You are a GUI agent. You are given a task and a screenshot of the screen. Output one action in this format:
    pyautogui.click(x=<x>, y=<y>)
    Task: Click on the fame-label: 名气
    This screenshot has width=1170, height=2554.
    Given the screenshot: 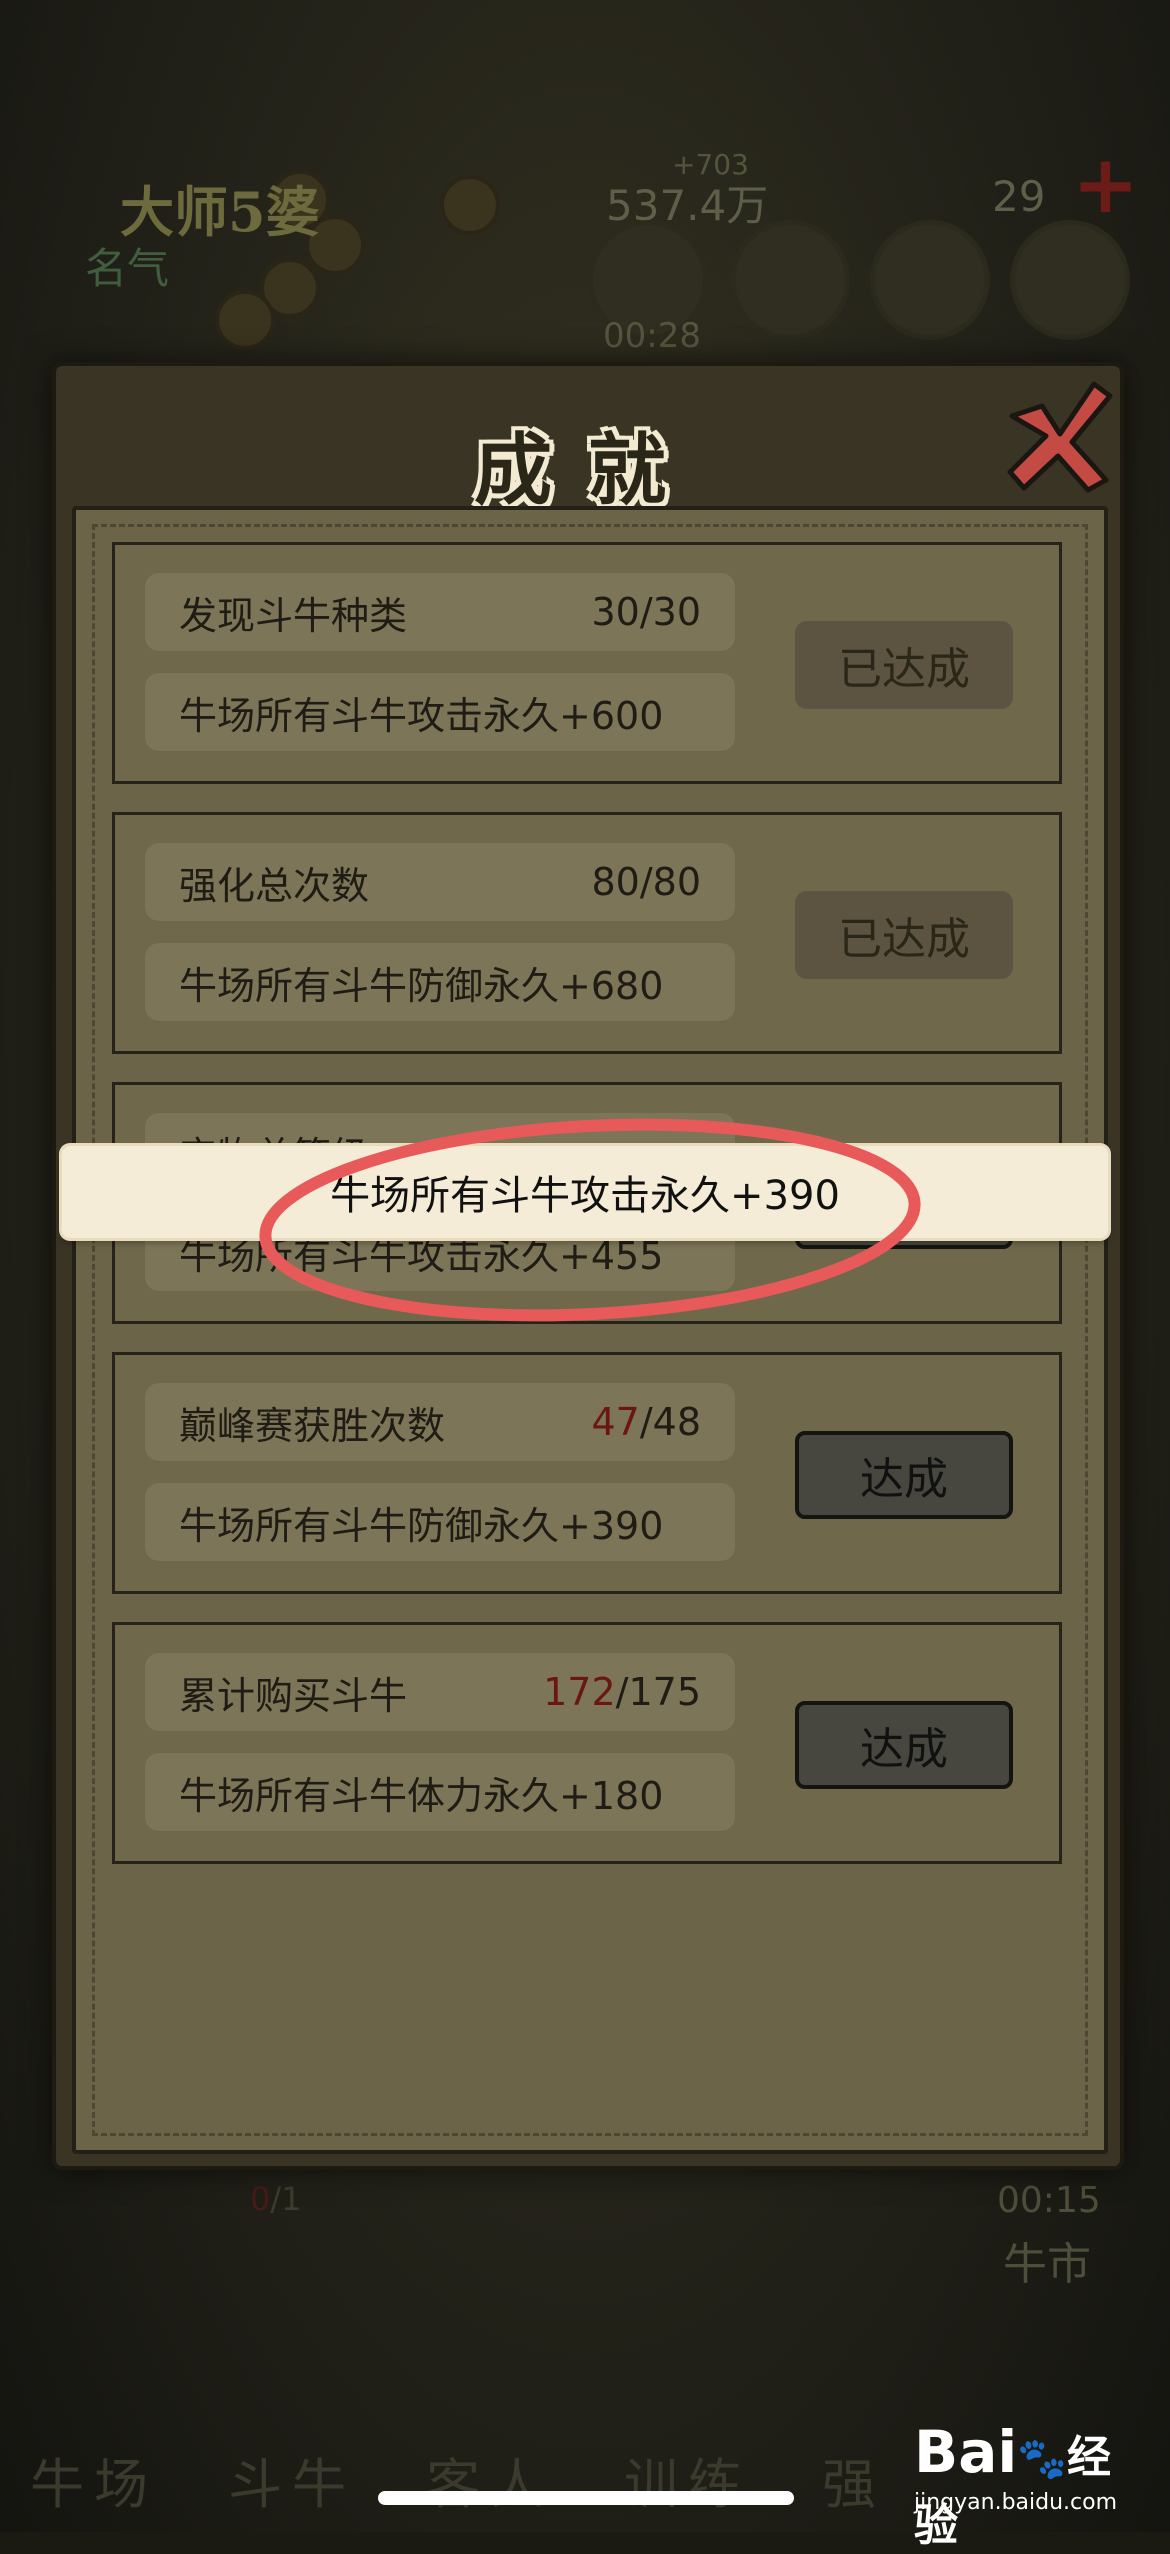 What is the action you would take?
    pyautogui.click(x=127, y=268)
    